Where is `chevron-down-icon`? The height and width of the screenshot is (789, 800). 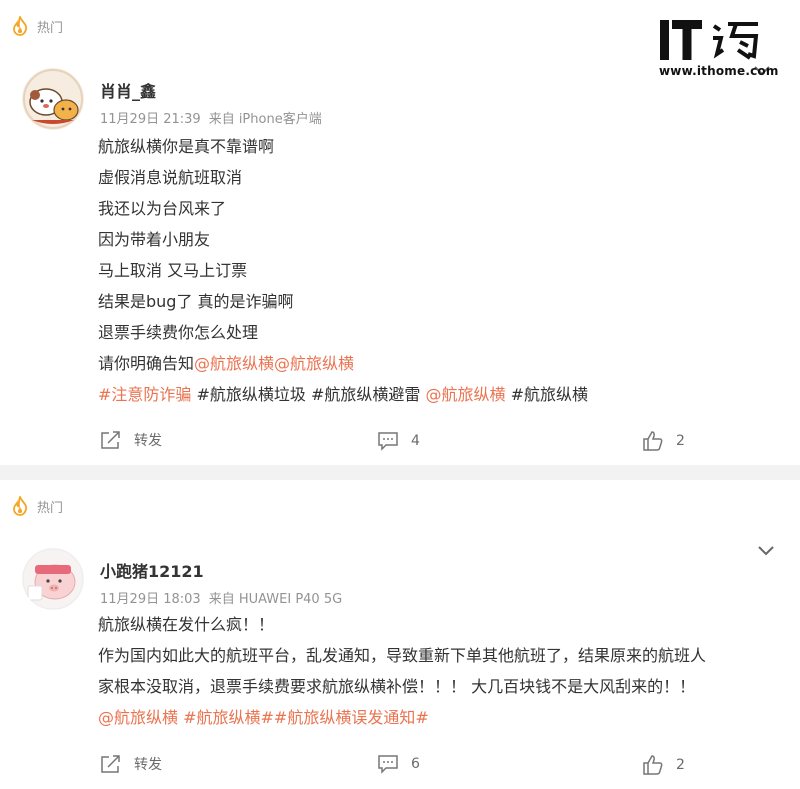
chevron-down-icon is located at coordinates (766, 551).